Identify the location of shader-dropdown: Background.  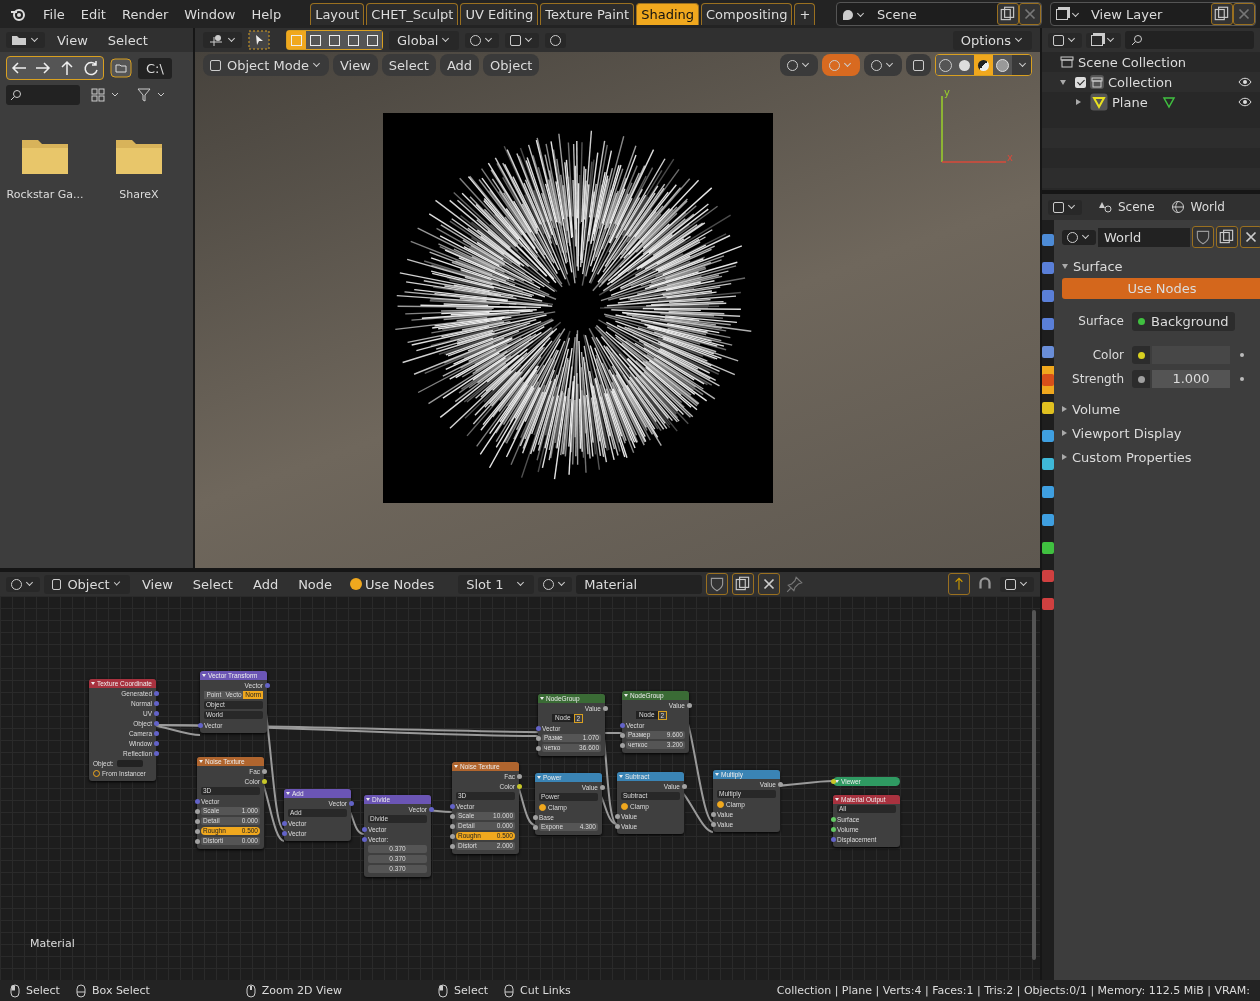
(1183, 321).